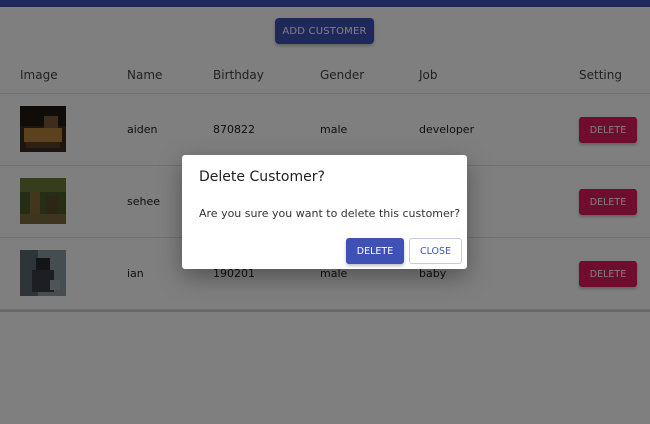 This screenshot has height=424, width=650. What do you see at coordinates (375, 251) in the screenshot?
I see `dialog-delete-button: DELETE` at bounding box center [375, 251].